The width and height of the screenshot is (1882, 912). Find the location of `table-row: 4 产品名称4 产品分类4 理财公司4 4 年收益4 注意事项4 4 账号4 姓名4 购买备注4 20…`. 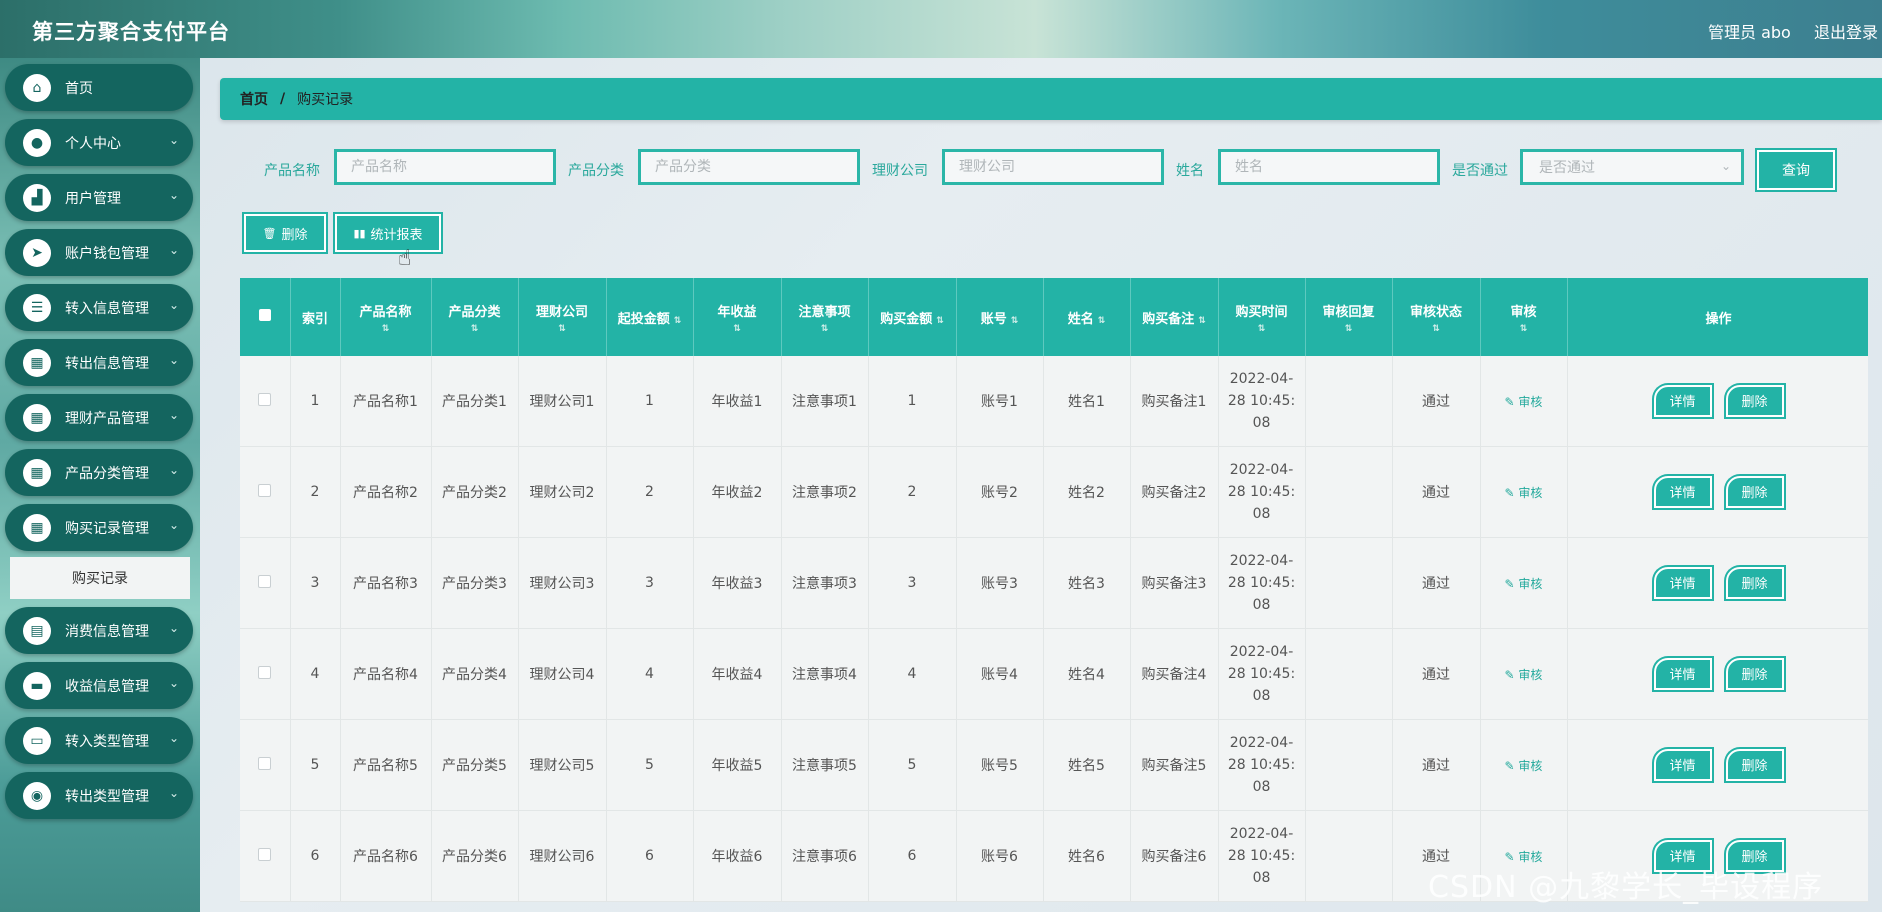

table-row: 4 产品名称4 产品分类4 理财公司4 4 年收益4 注意事项4 4 账号4 姓名4 购买备注4 20… is located at coordinates (1054, 674).